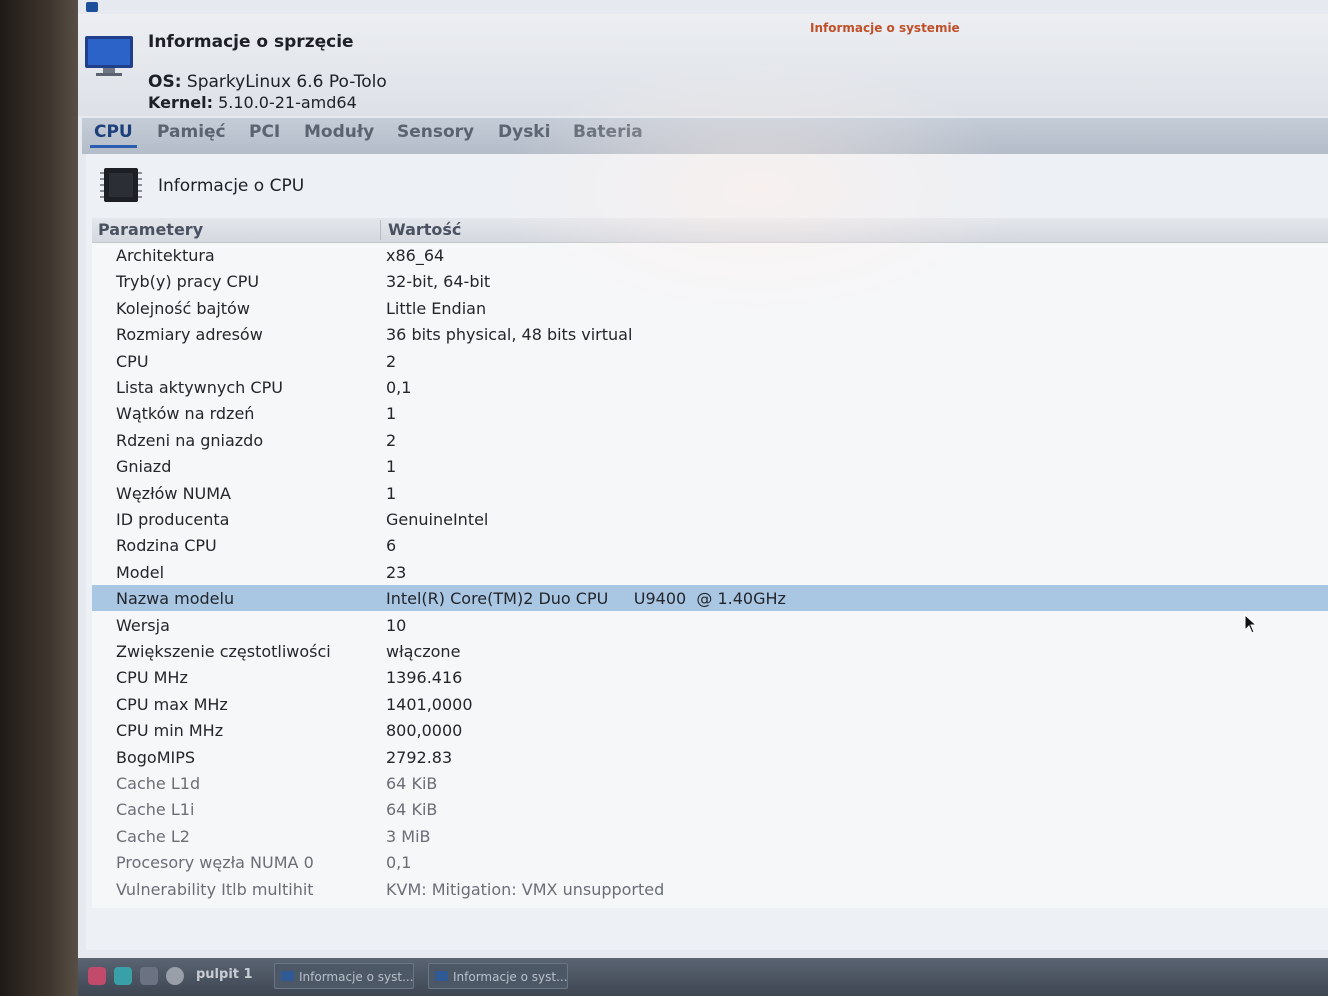 The image size is (1328, 996). I want to click on tab-disks: Dyski, so click(524, 132).